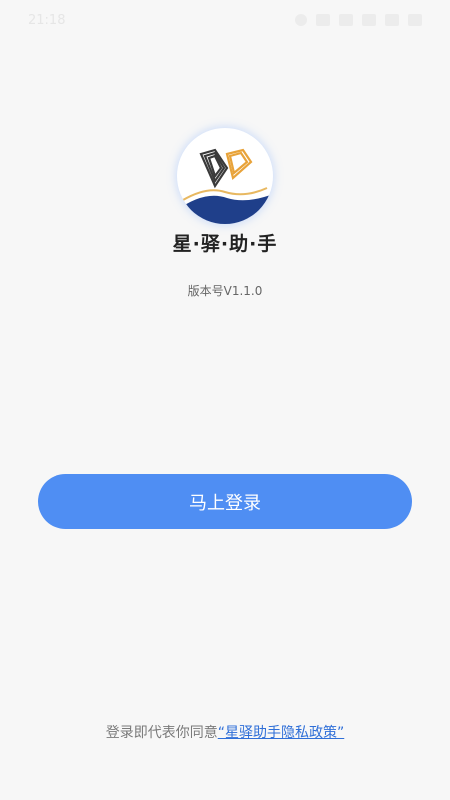 The width and height of the screenshot is (450, 800). I want to click on status-time: 21:18, so click(47, 20).